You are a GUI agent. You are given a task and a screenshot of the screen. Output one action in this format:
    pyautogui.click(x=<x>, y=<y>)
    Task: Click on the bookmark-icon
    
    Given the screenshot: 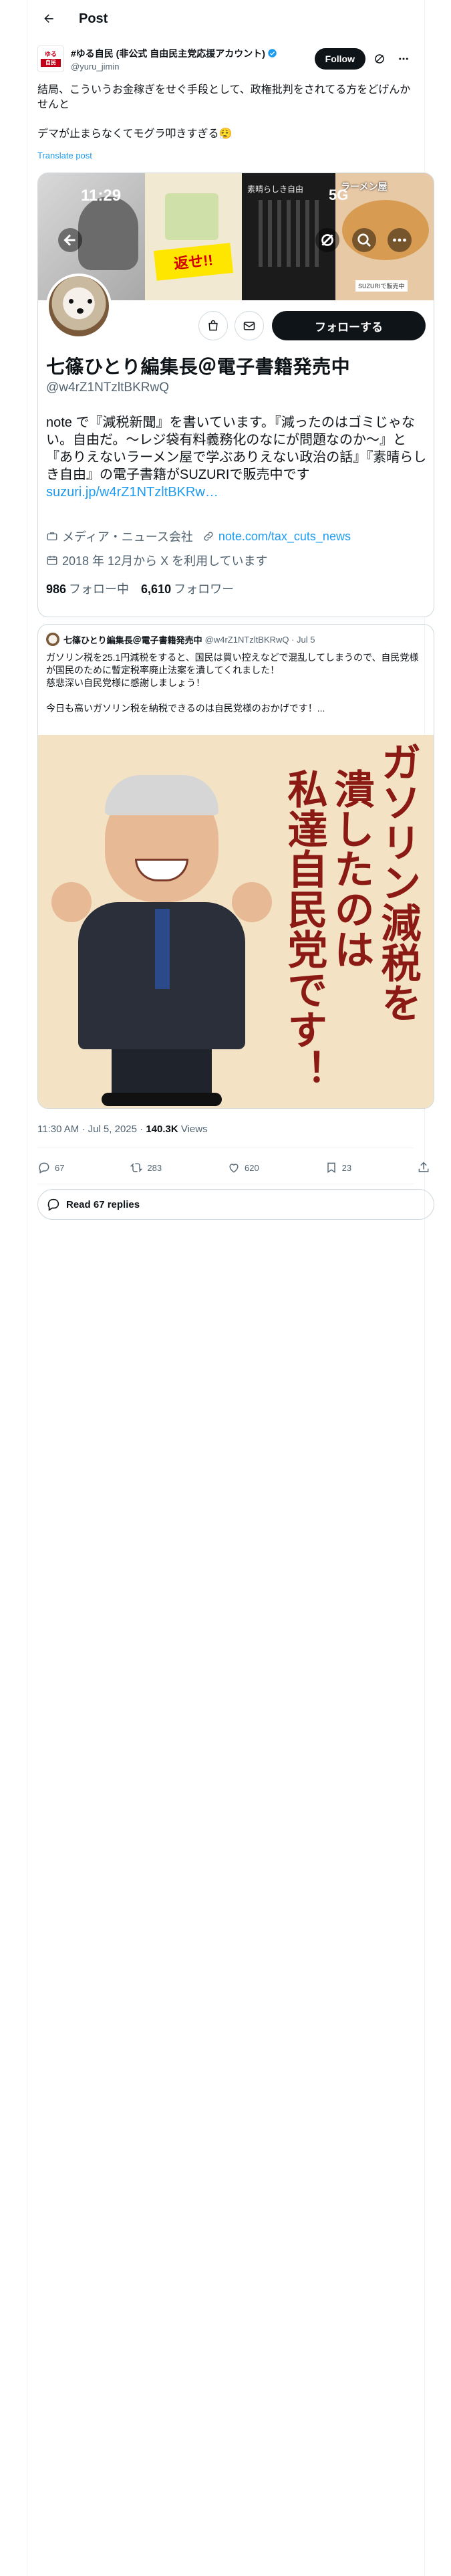 What is the action you would take?
    pyautogui.click(x=331, y=1167)
    